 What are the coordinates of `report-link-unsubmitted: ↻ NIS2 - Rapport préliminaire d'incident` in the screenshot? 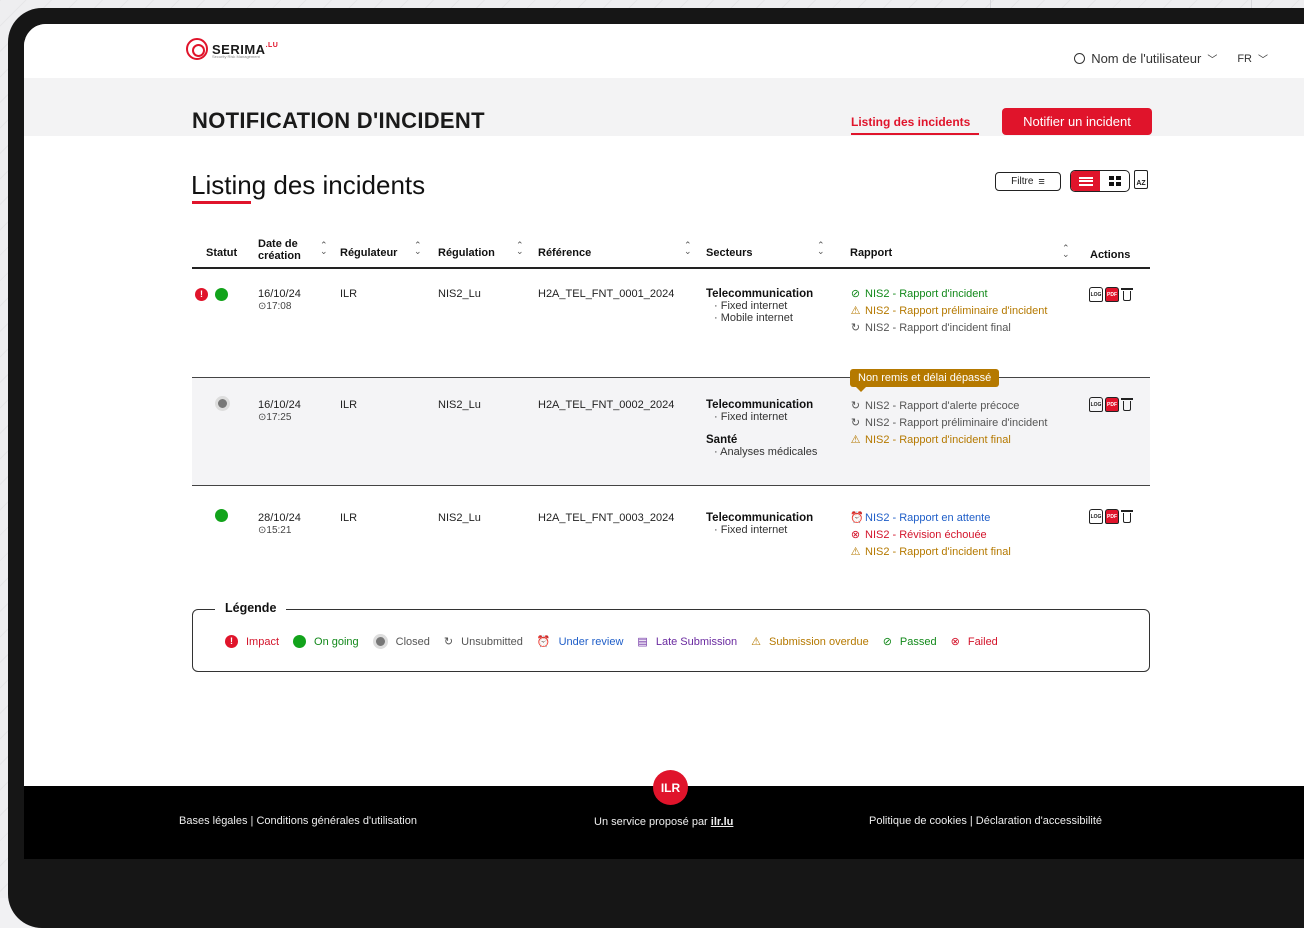 It's located at (949, 423).